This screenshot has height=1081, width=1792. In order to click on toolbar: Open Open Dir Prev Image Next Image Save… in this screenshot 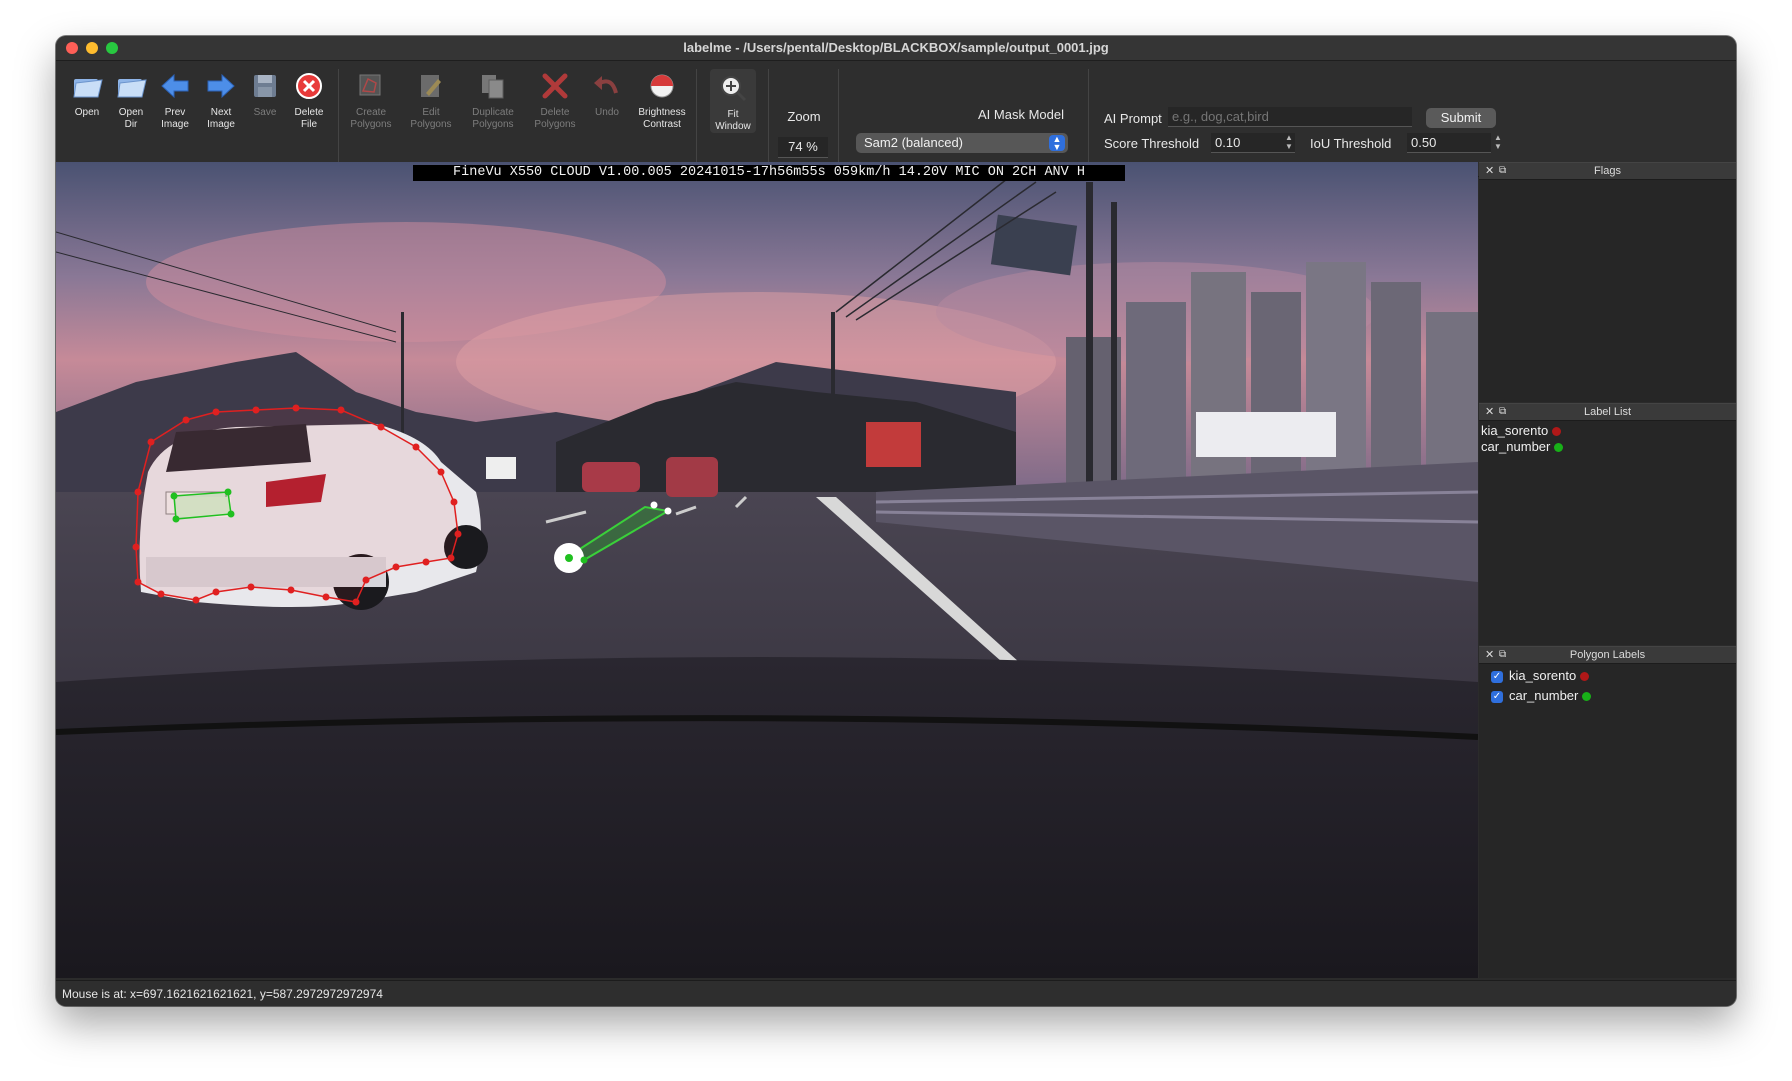, I will do `click(896, 119)`.